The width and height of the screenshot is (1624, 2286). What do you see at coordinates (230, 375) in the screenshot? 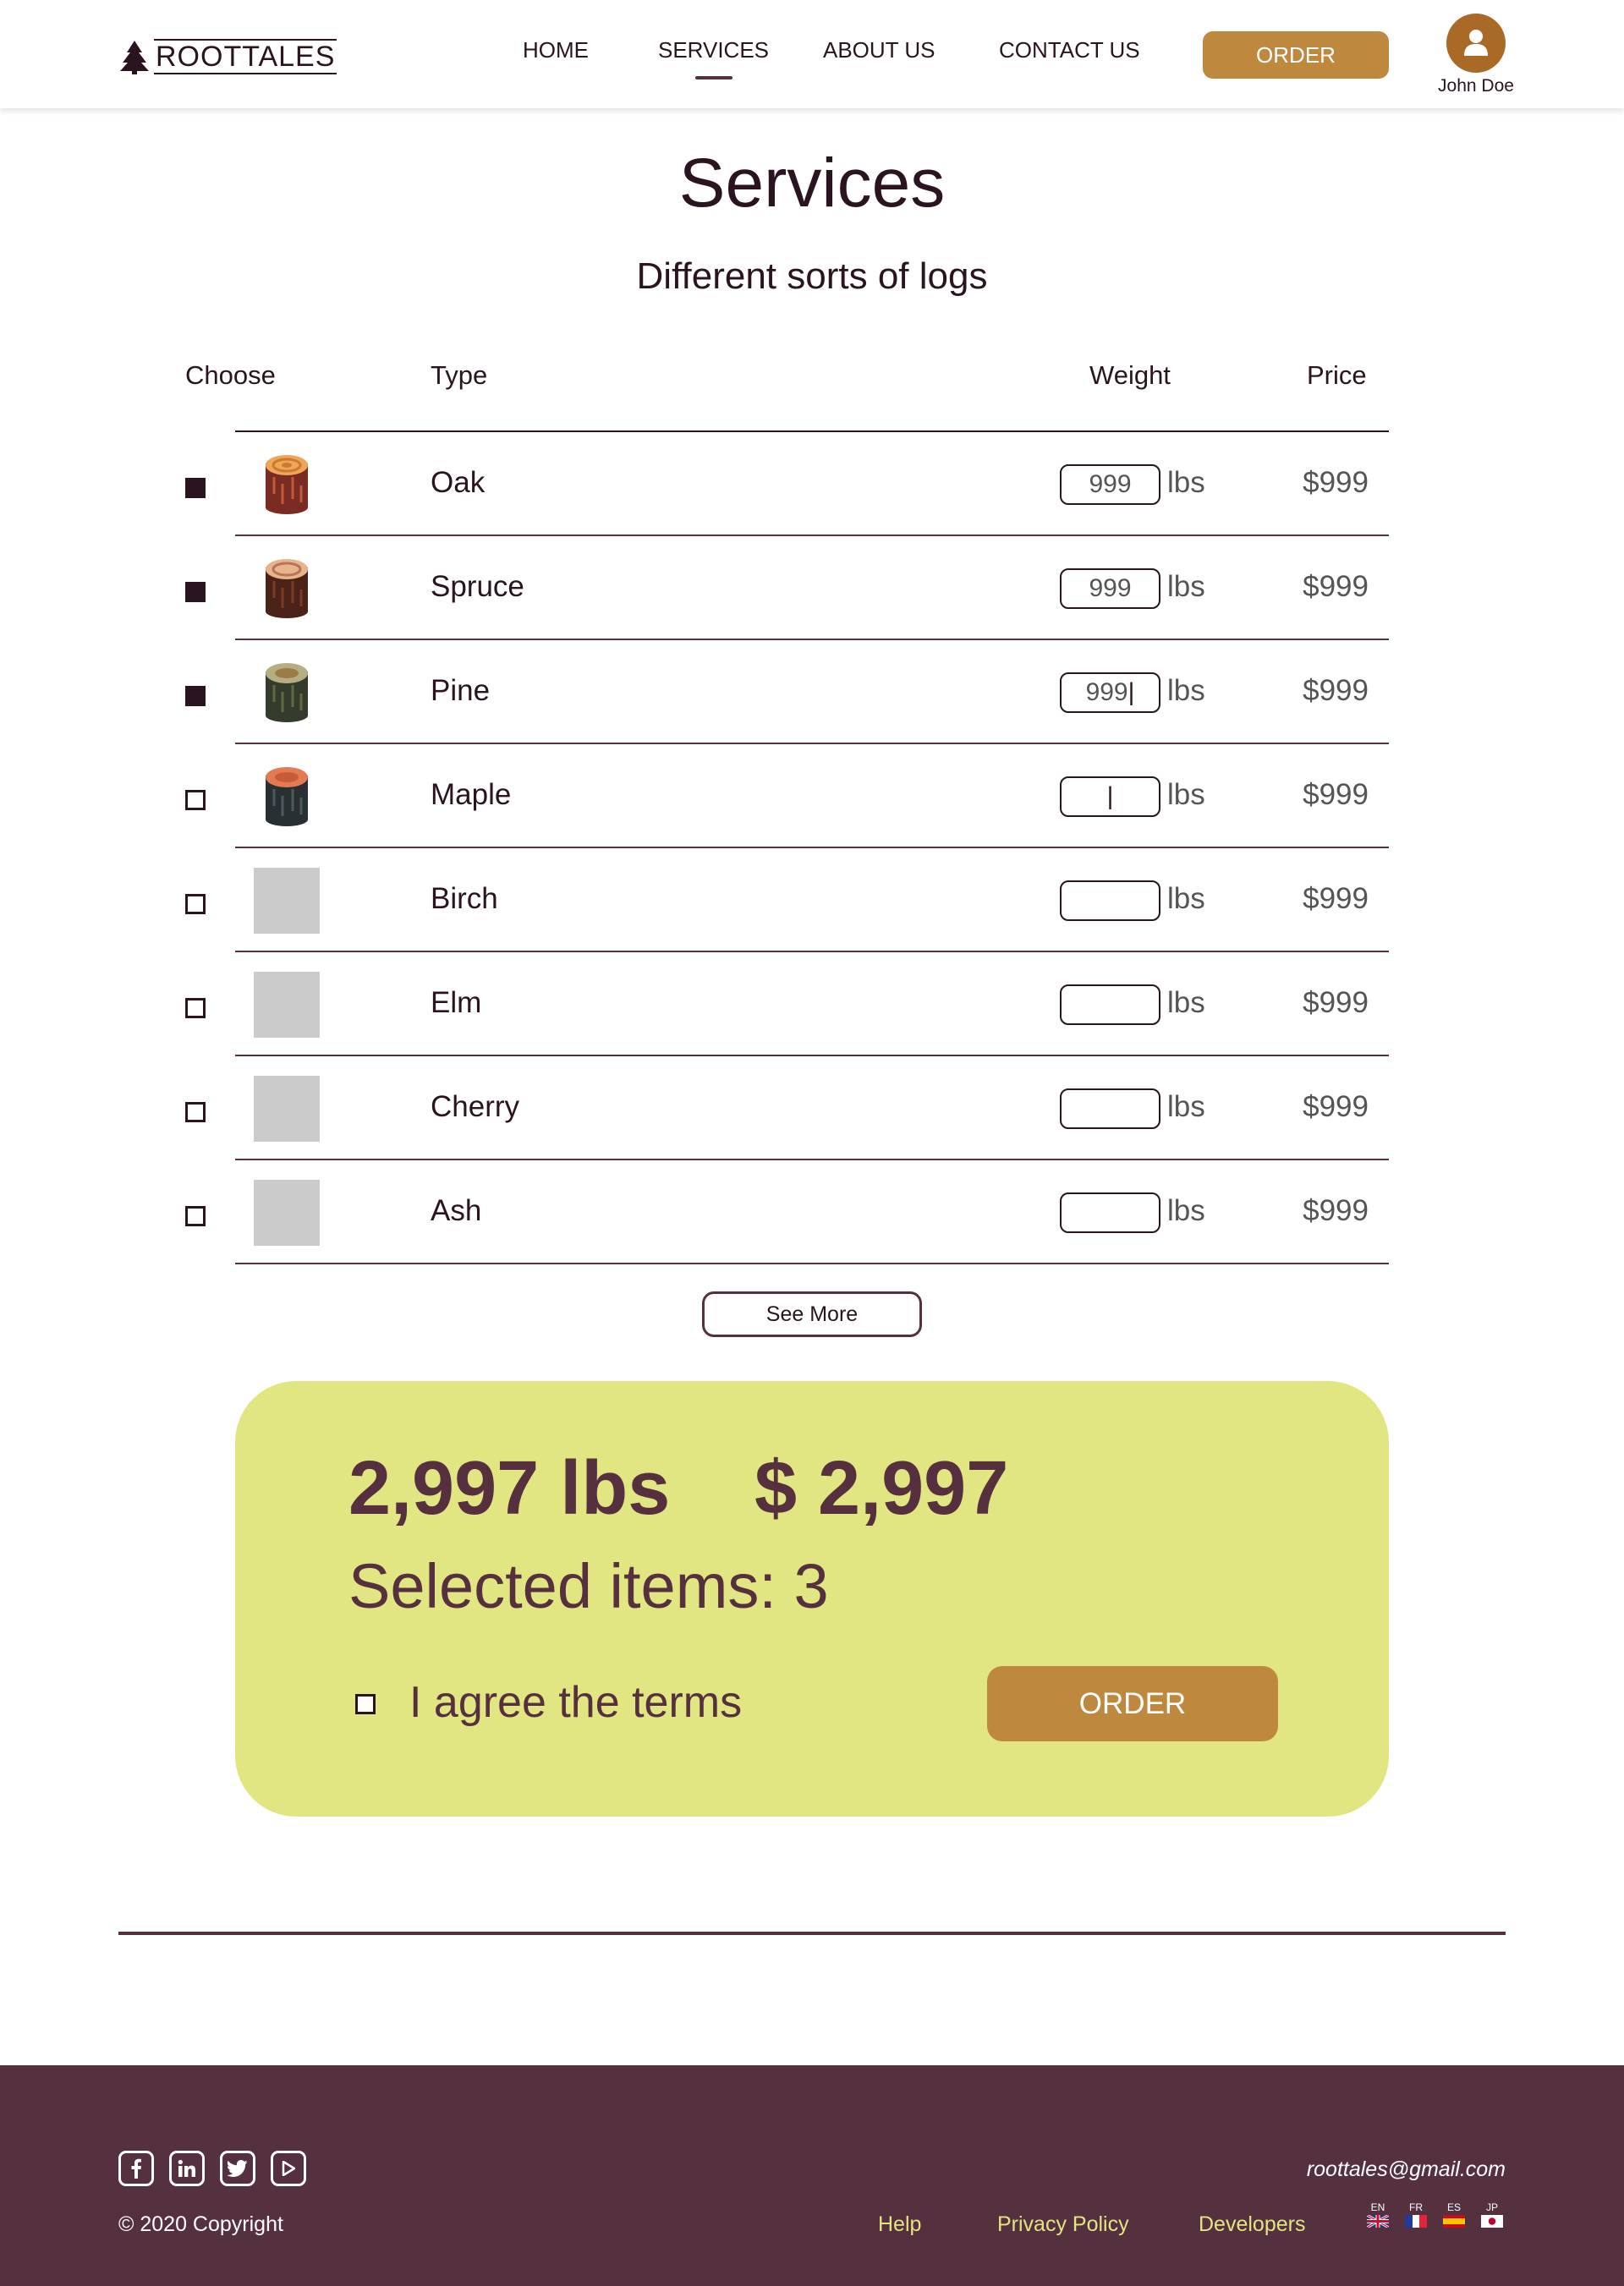
I see `col-header-choose: Choose` at bounding box center [230, 375].